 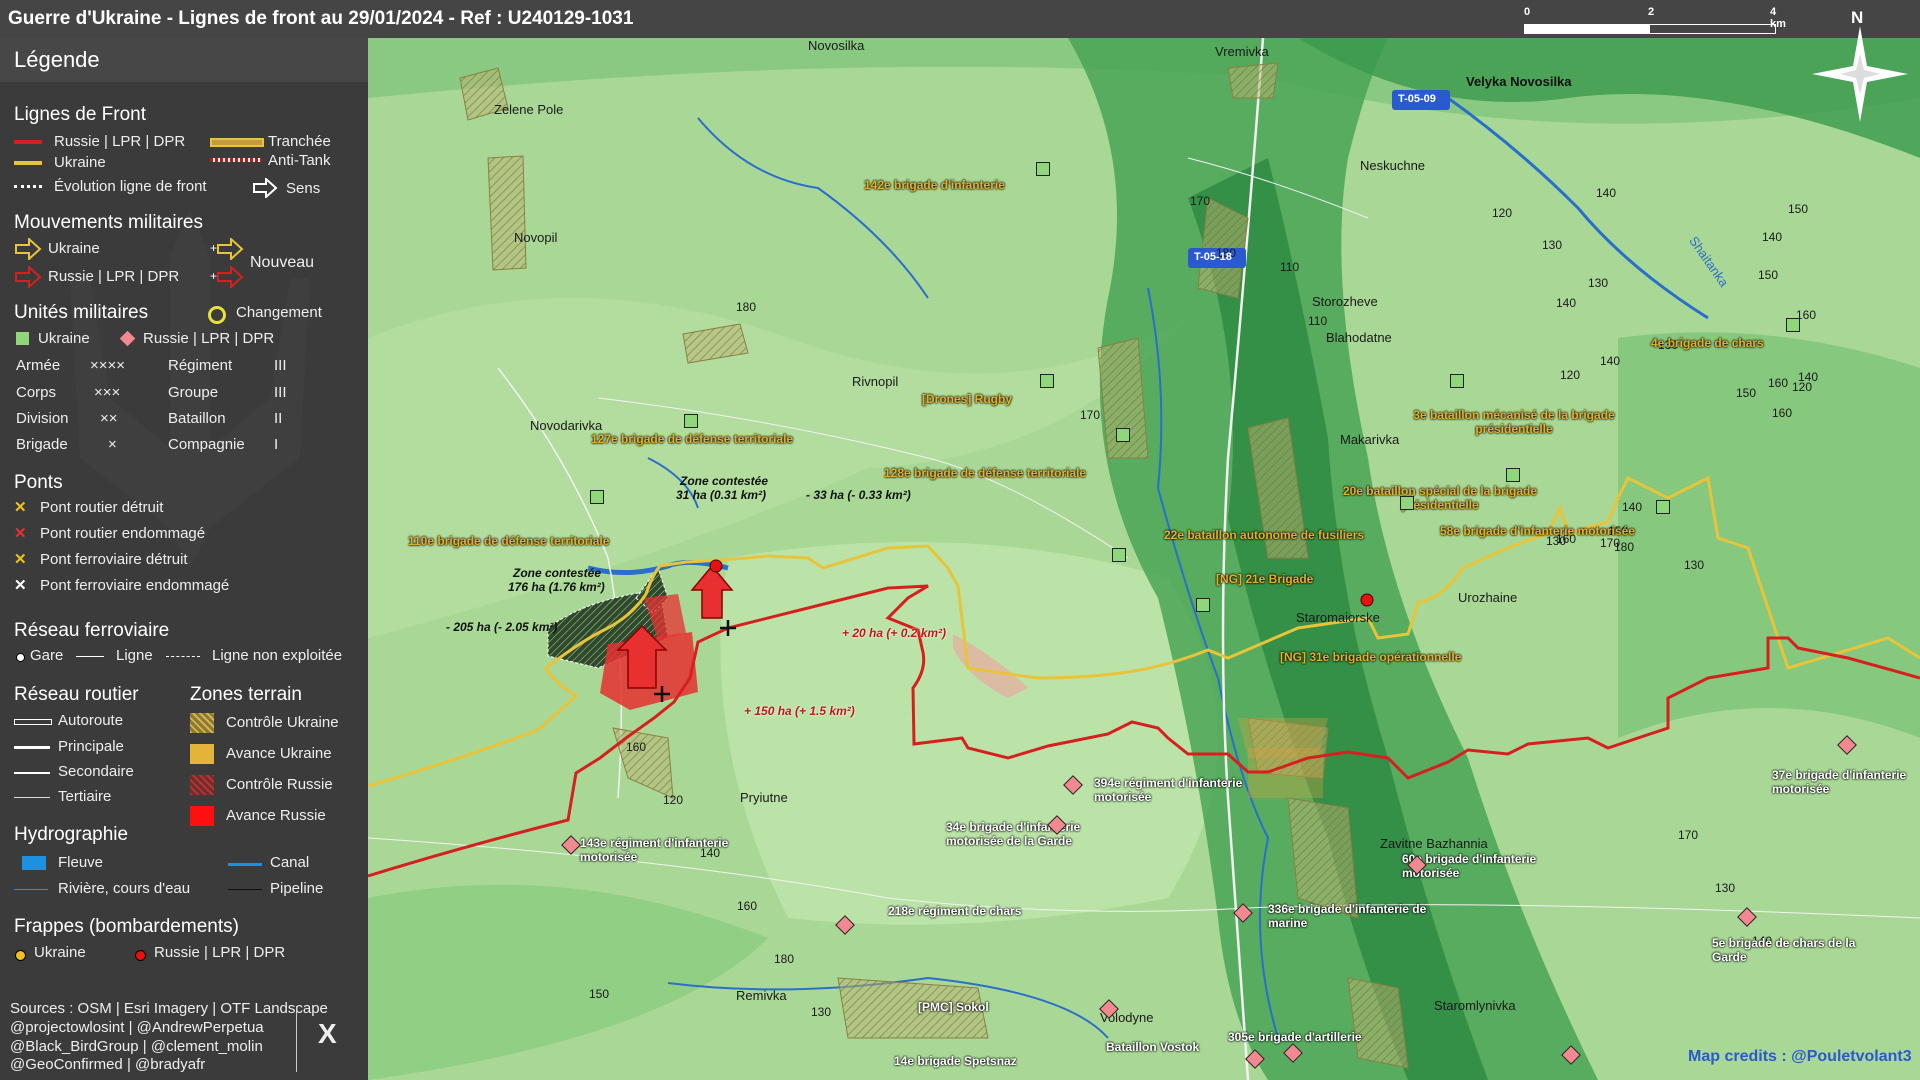 I want to click on russia-unit-label: 14e brigade Spetsnaz, so click(x=955, y=1061).